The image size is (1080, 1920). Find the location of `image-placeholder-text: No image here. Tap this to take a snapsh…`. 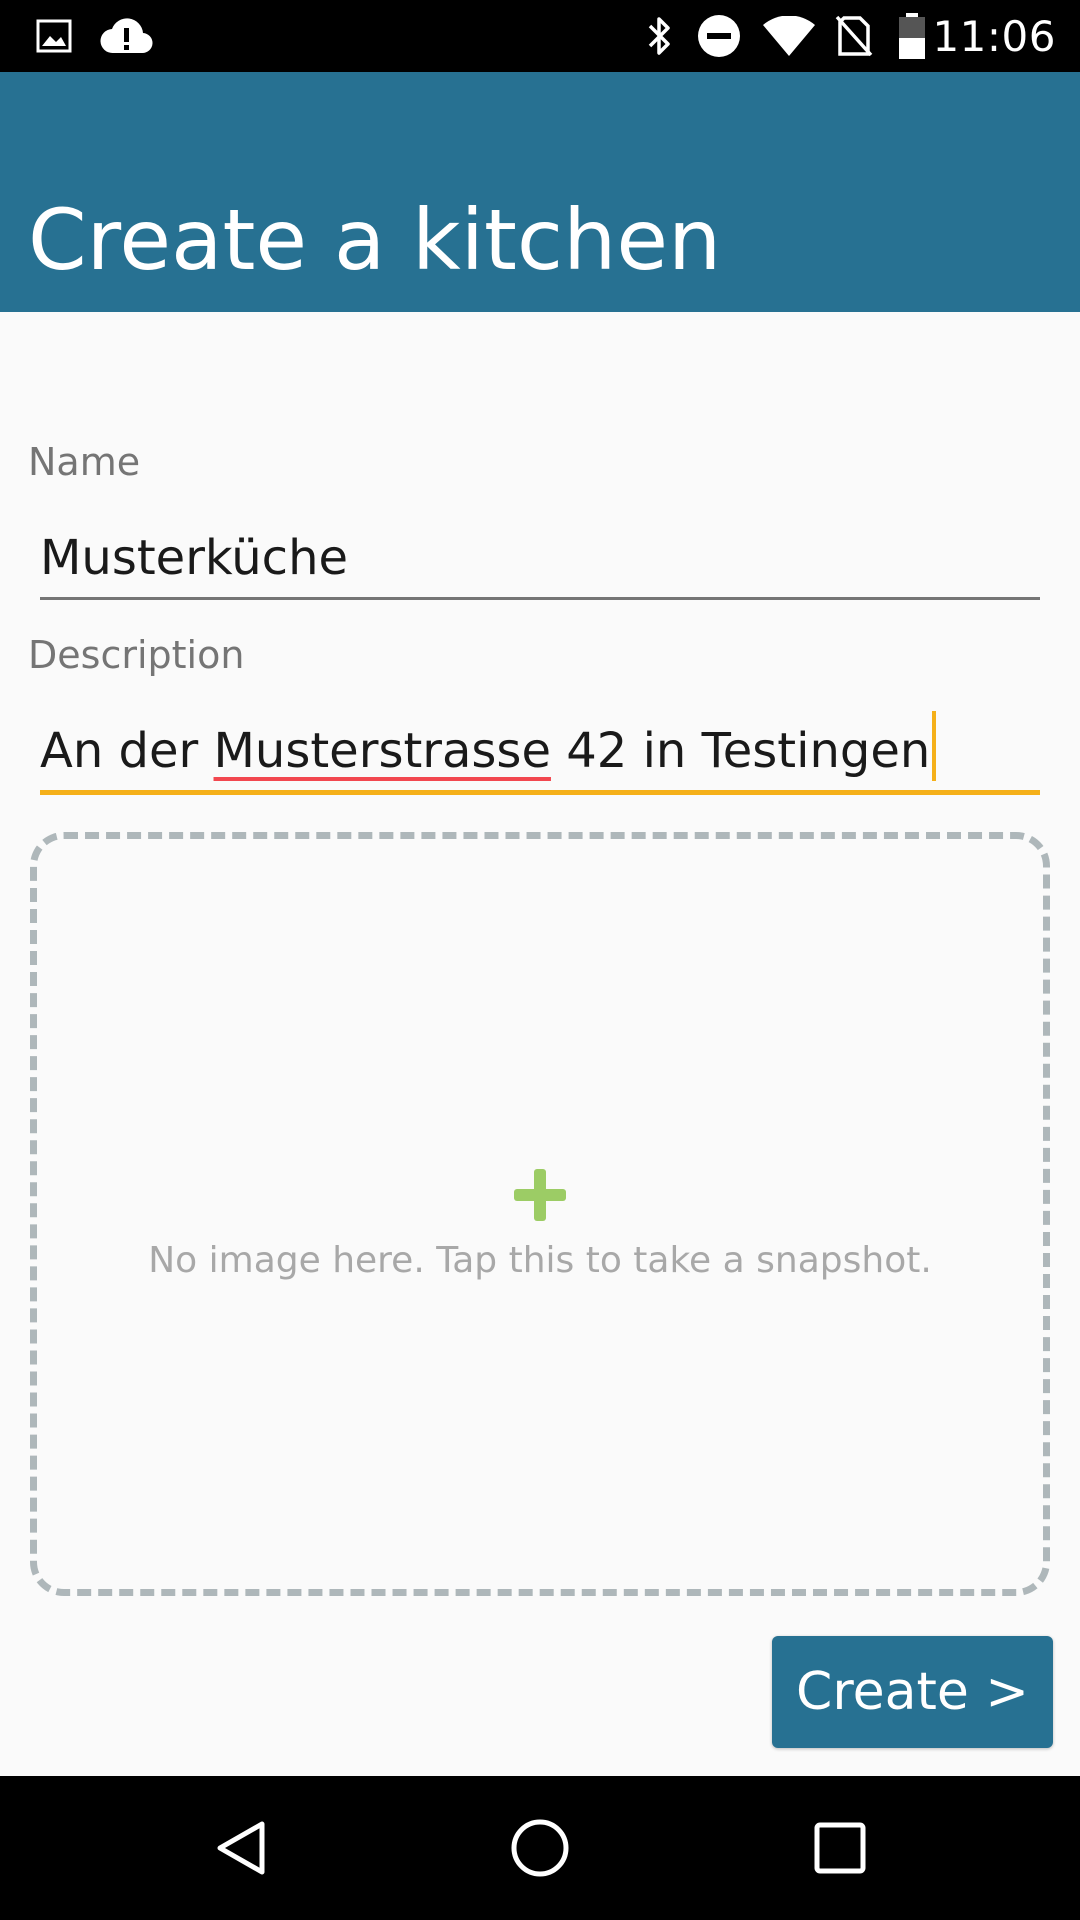

image-placeholder-text: No image here. Tap this to take a snapsh… is located at coordinates (540, 1260).